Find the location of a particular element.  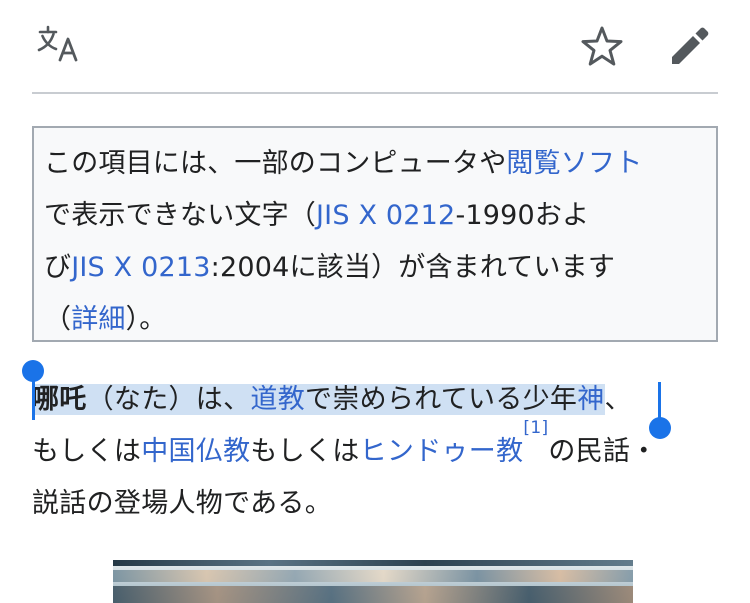

article-text: （なた）は、 is located at coordinates (168, 399).